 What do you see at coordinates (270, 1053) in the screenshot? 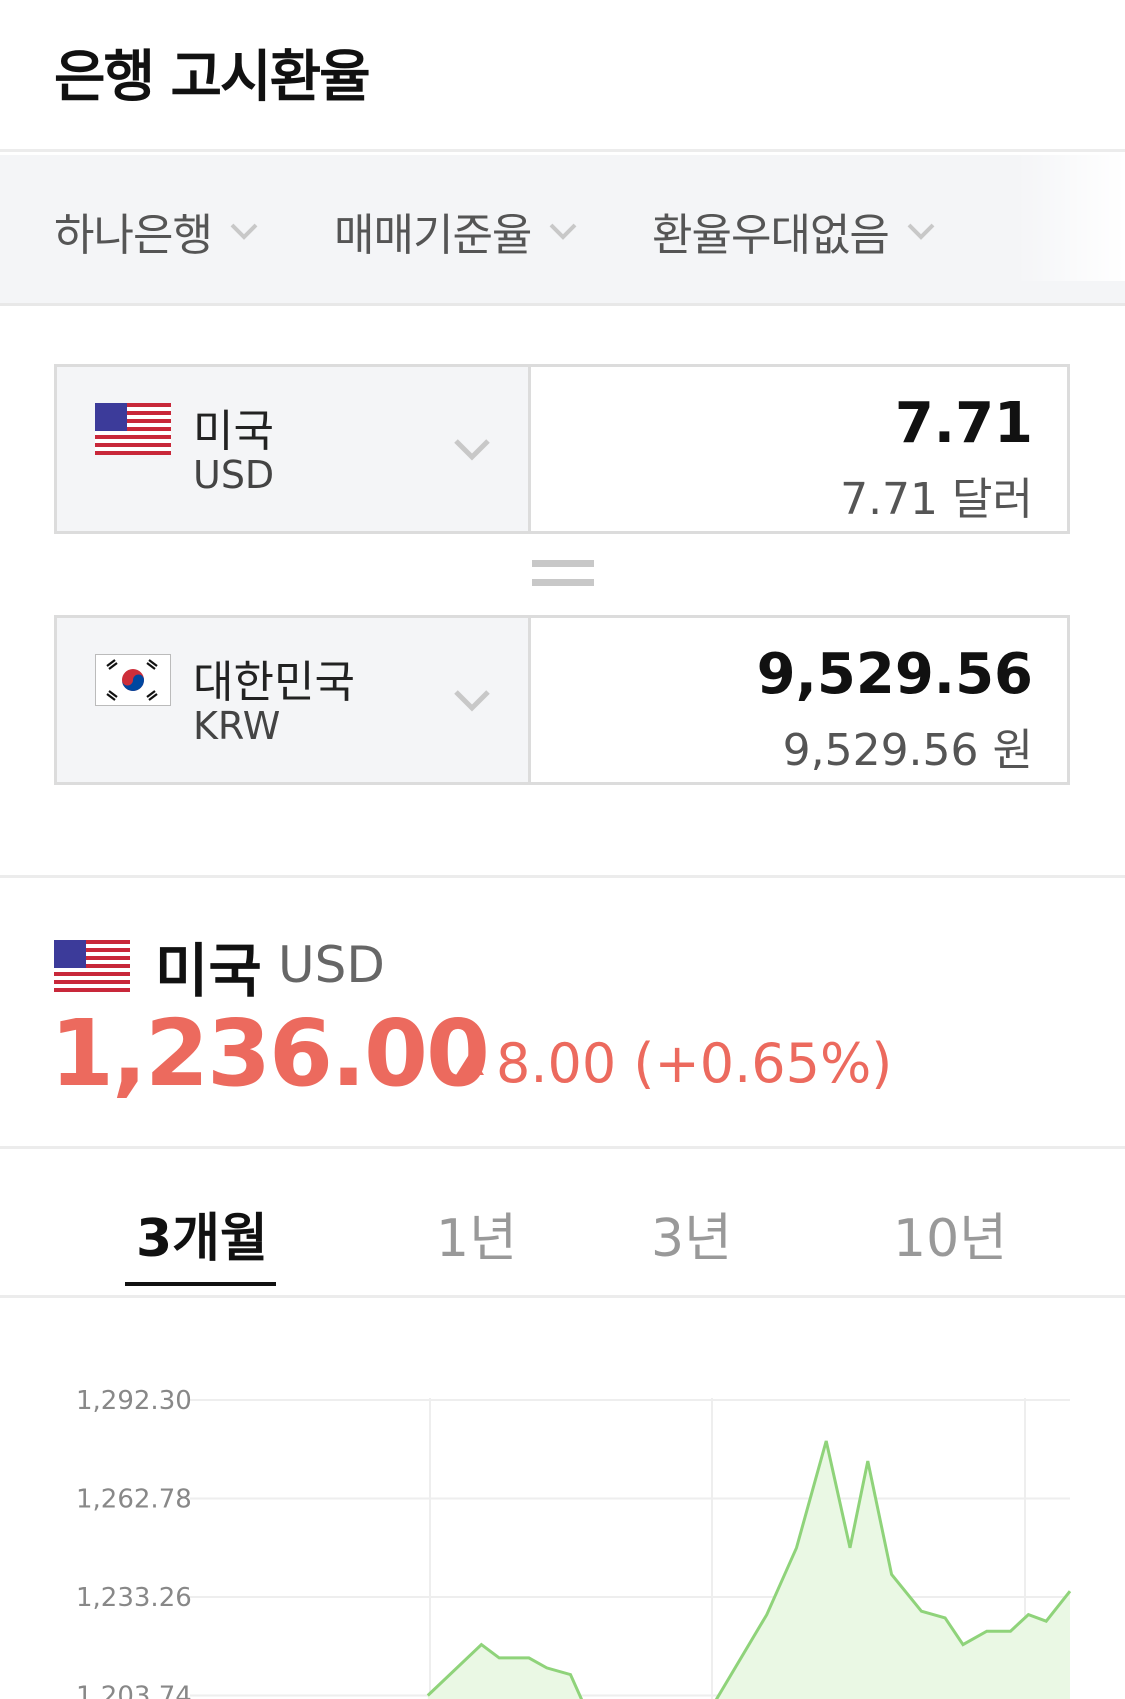
I see `current-rate: 1,236.00` at bounding box center [270, 1053].